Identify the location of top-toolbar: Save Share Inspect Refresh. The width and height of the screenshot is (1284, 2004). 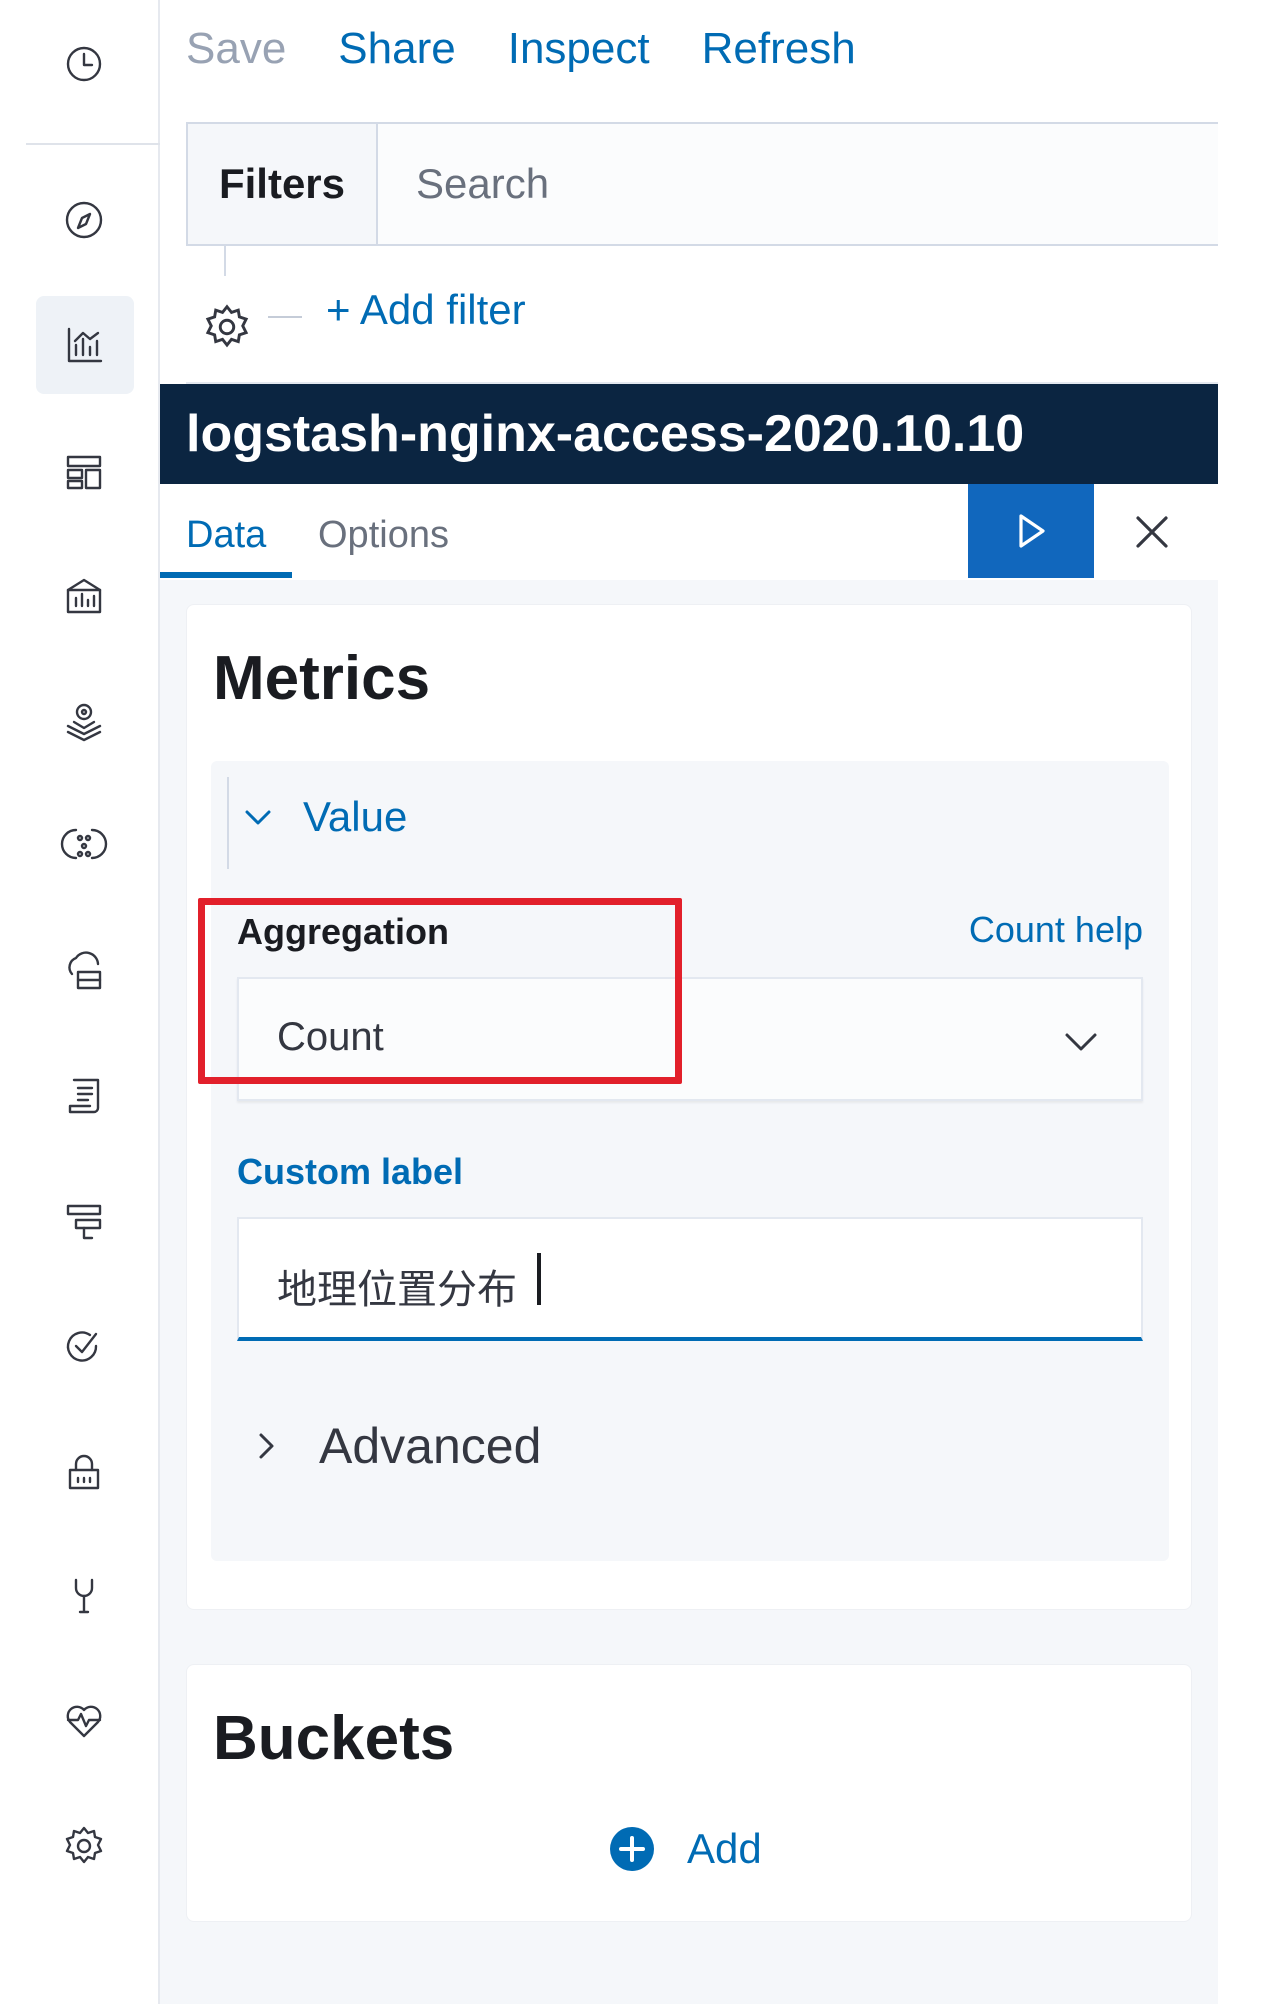
(521, 52).